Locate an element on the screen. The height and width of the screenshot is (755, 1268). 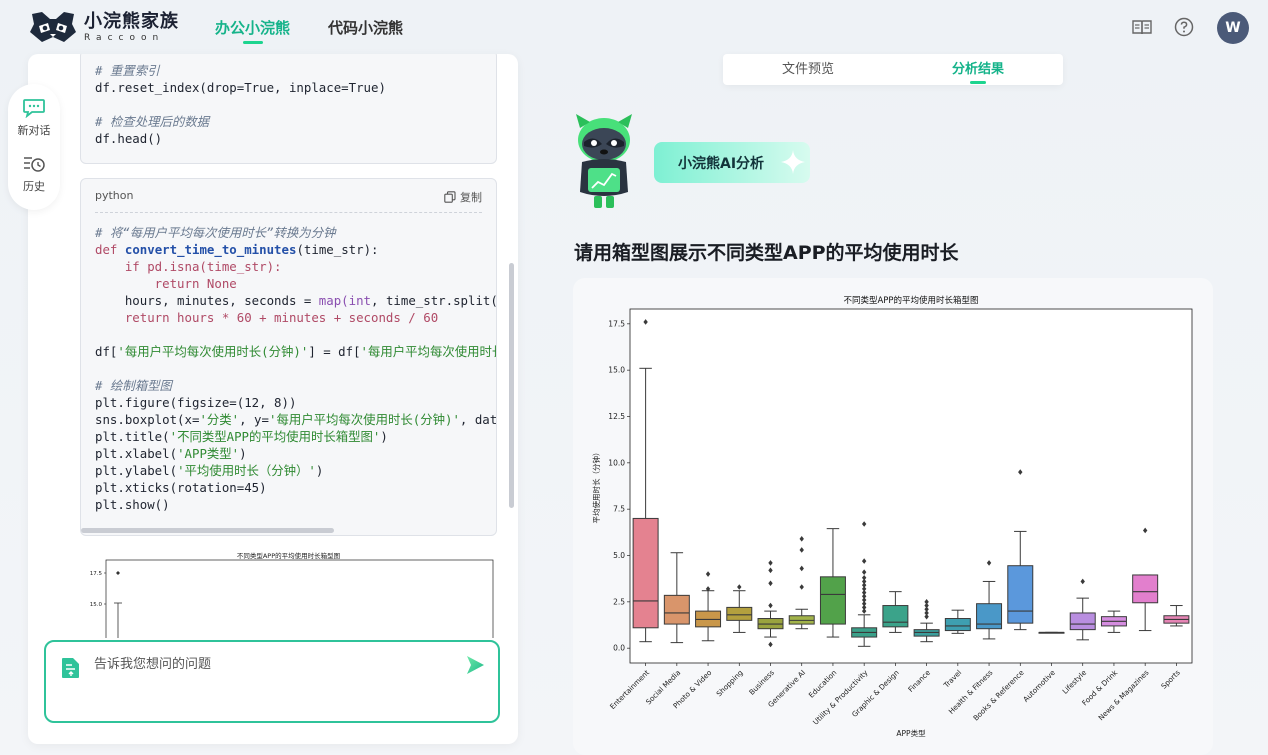
rail-item-label: 新对话 is located at coordinates (34, 130).